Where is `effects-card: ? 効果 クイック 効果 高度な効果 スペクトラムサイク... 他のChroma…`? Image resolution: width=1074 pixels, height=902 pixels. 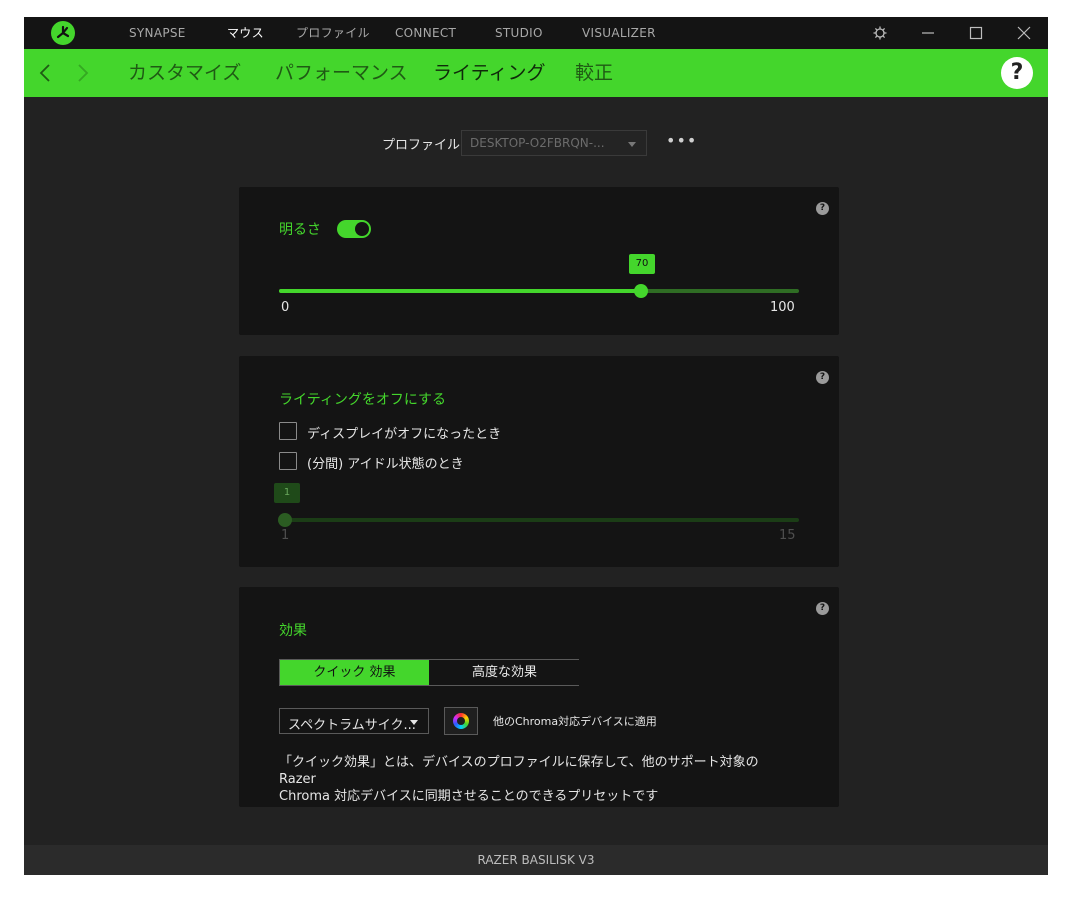 effects-card: ? 効果 クイック 効果 高度な効果 スペクトラムサイク... 他のChroma… is located at coordinates (539, 697).